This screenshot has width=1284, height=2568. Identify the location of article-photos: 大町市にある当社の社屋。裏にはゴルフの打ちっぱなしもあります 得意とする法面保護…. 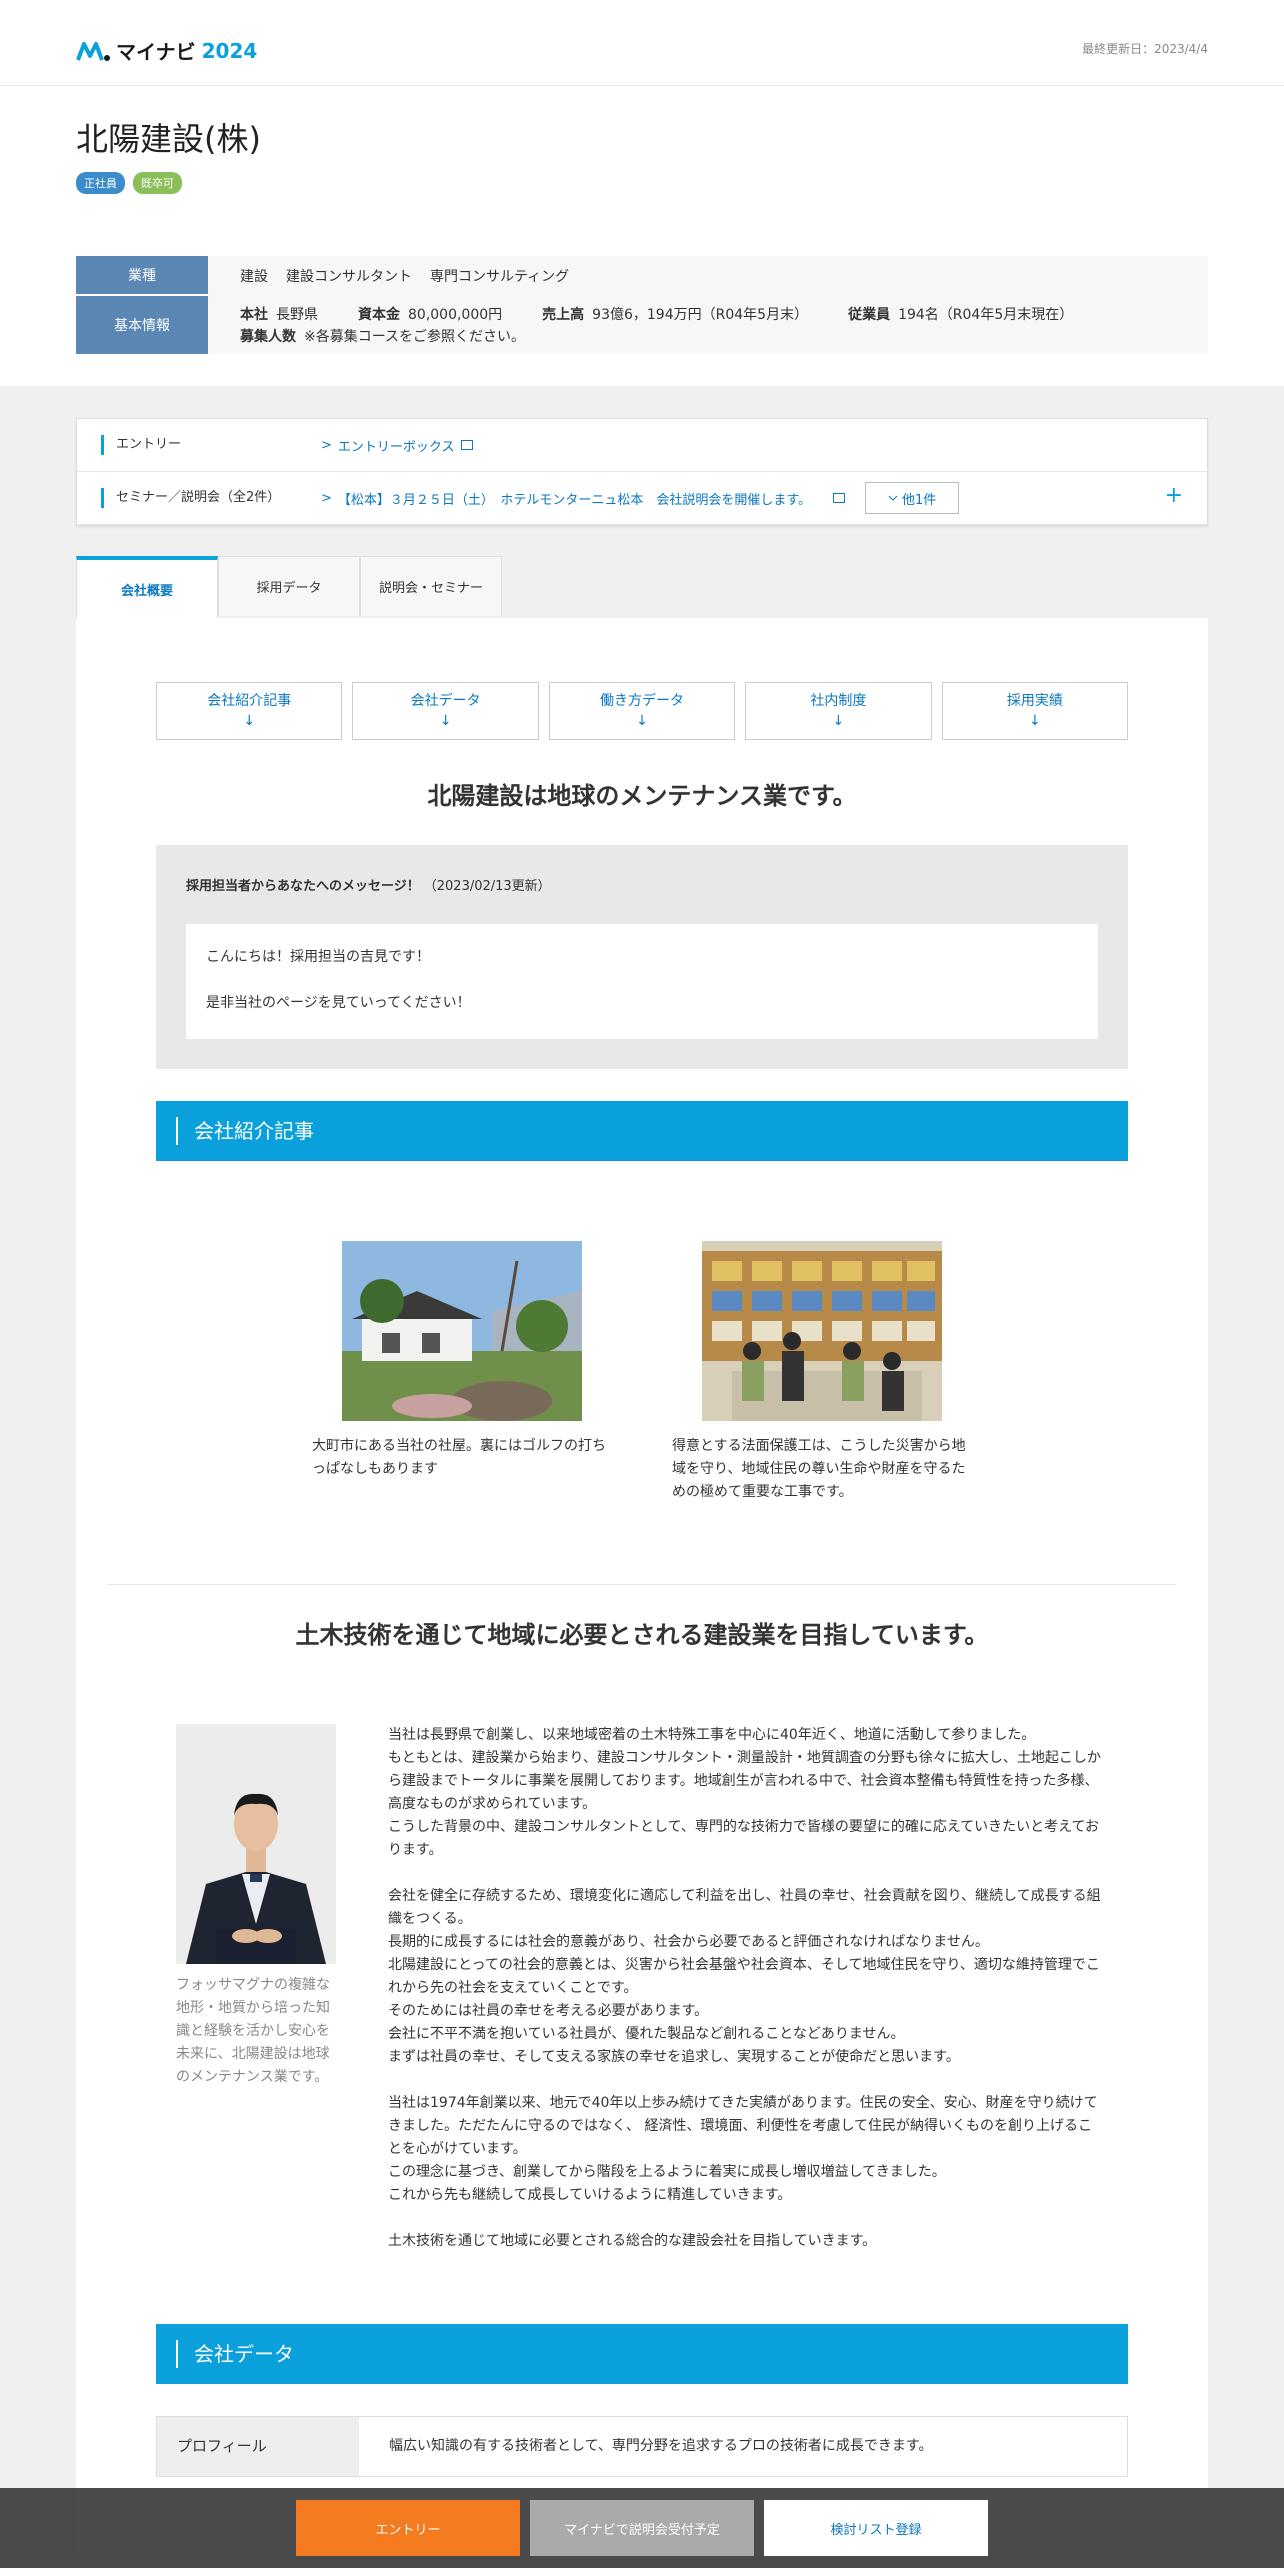
(642, 1372).